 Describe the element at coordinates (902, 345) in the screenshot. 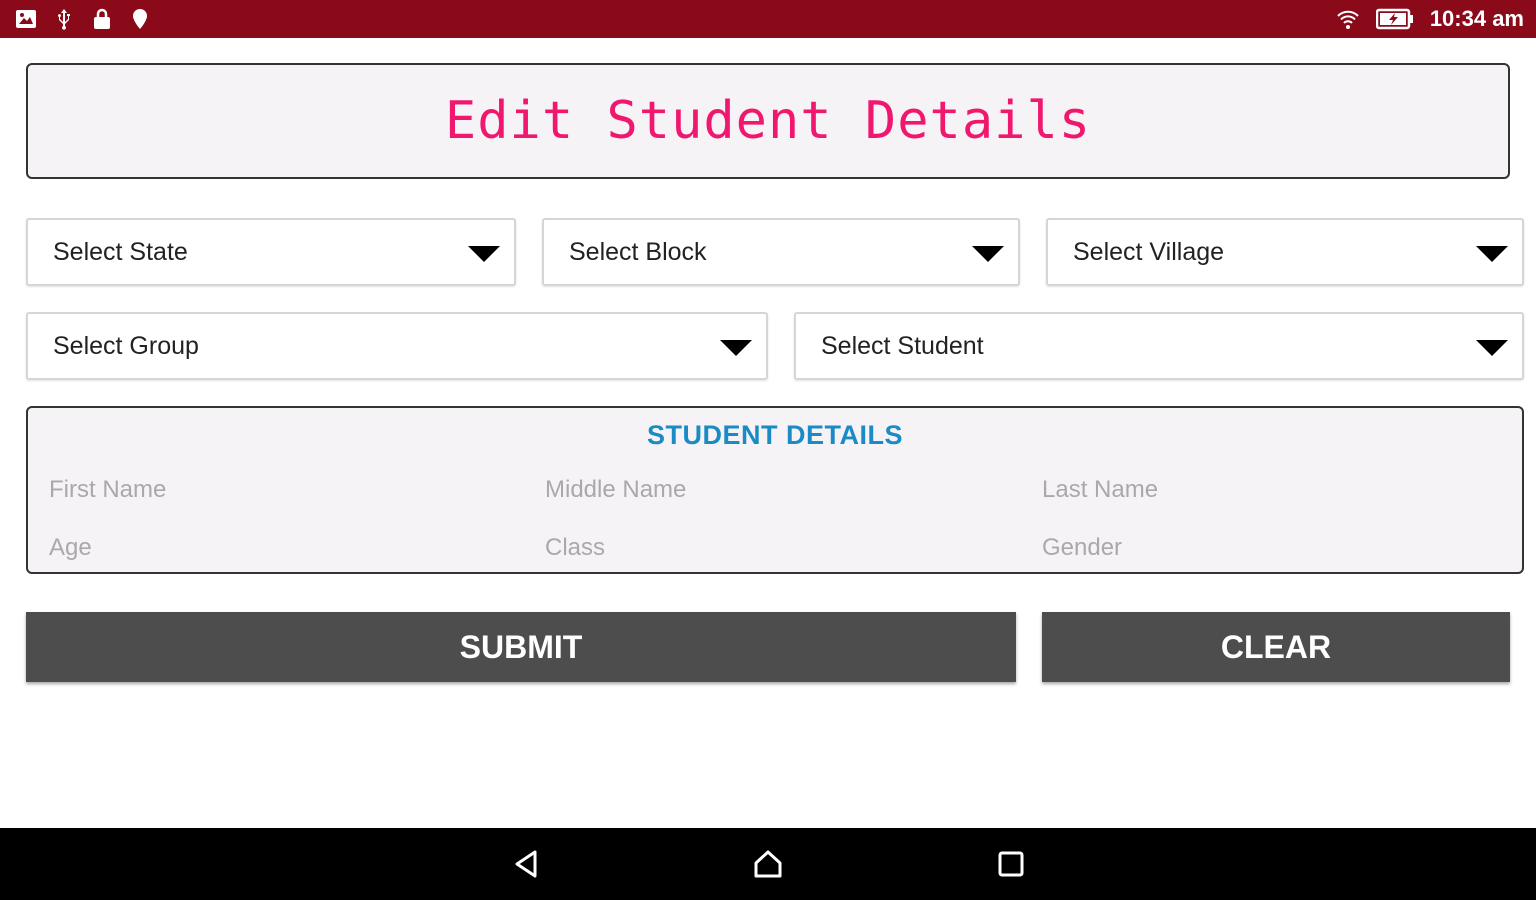

I see `student-dropdown-label: Select Student` at that location.